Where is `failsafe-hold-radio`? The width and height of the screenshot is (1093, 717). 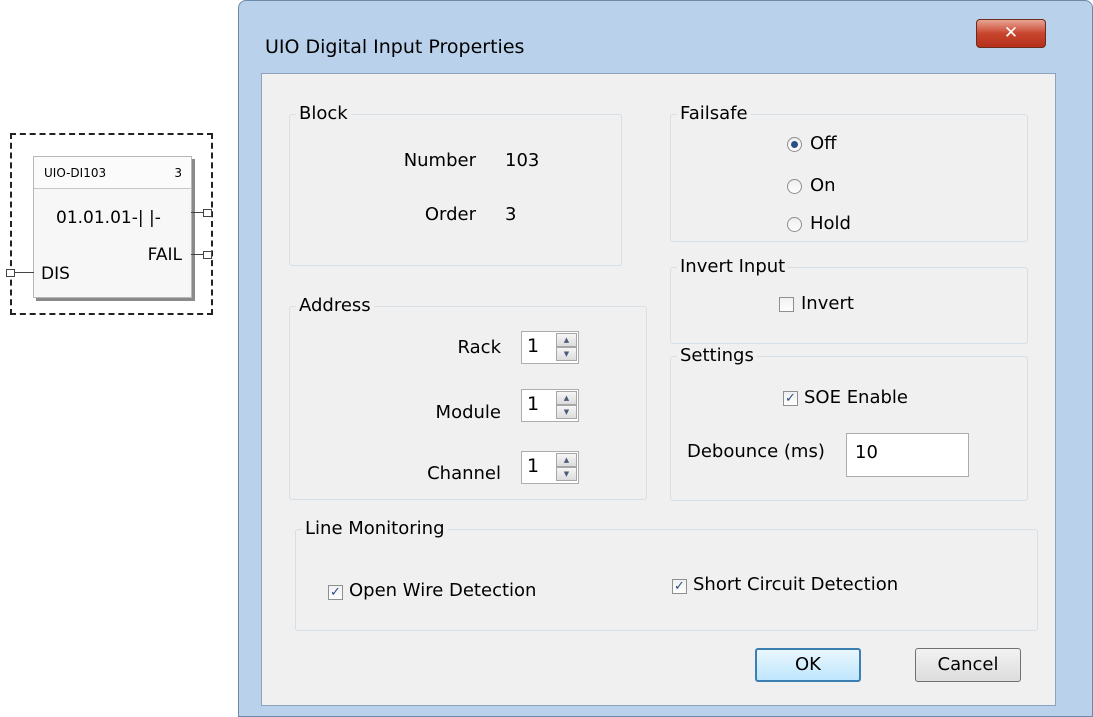
failsafe-hold-radio is located at coordinates (794, 224).